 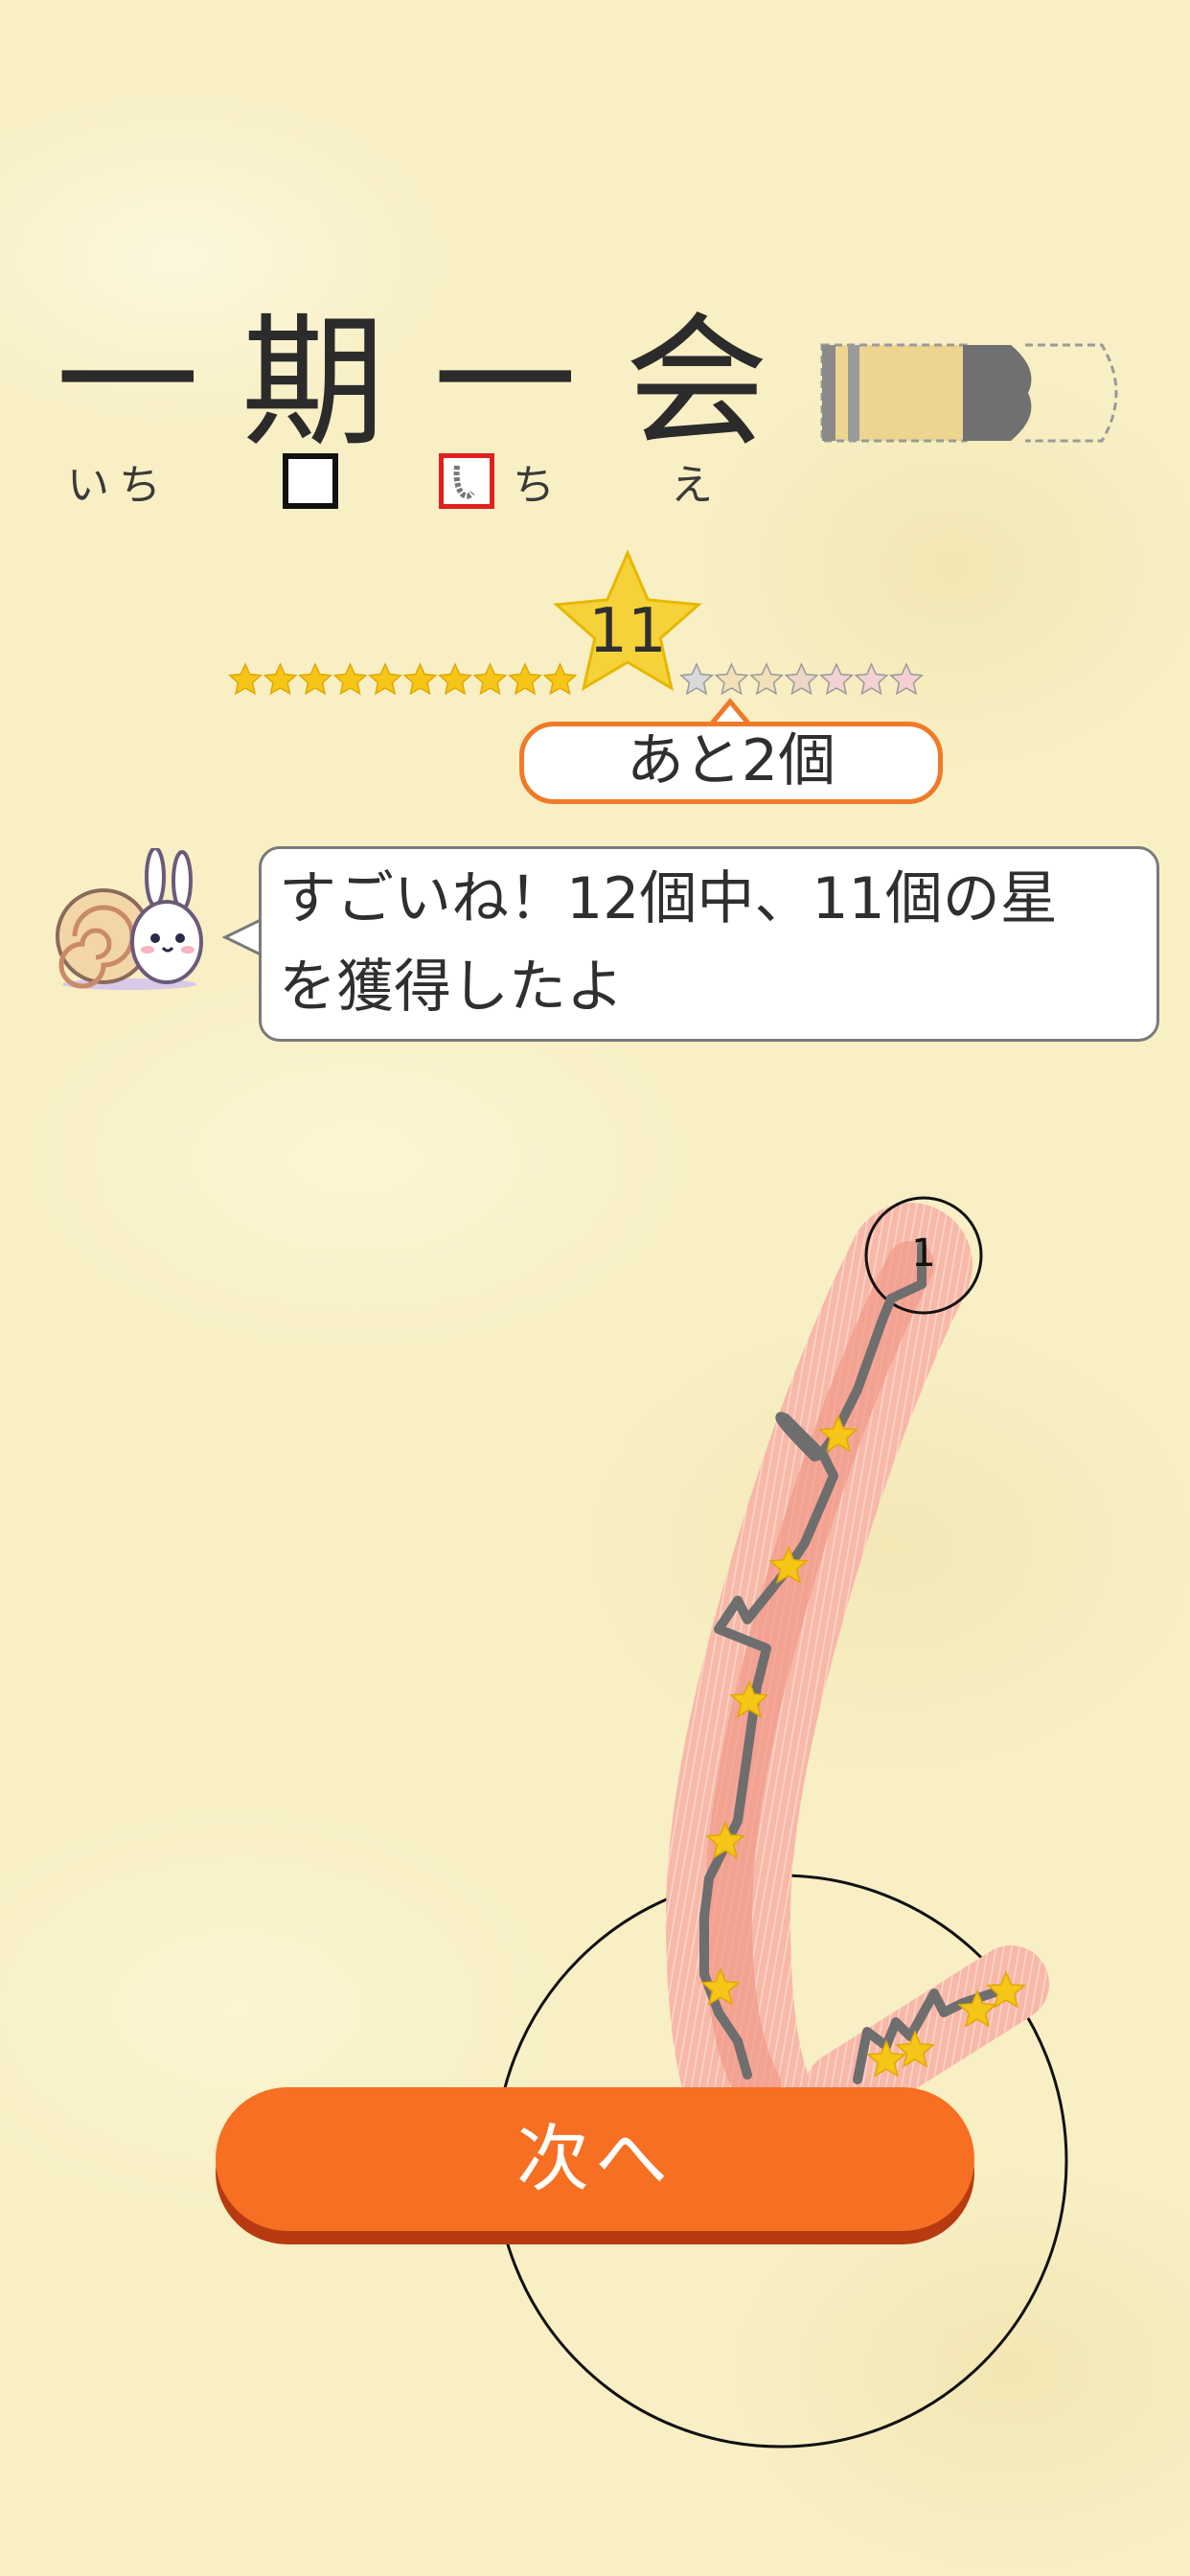 What do you see at coordinates (539, 485) in the screenshot?
I see `reading-chi: ち` at bounding box center [539, 485].